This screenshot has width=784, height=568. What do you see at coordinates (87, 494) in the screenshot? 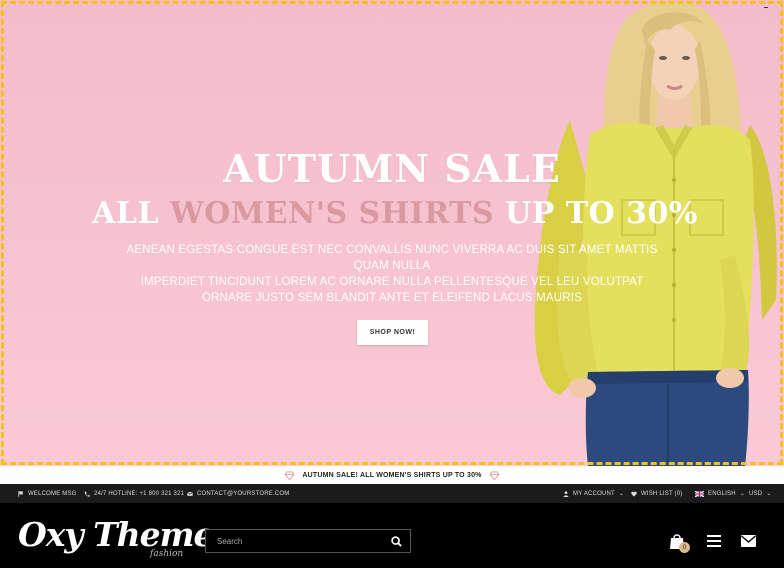
I see `phone-icon` at bounding box center [87, 494].